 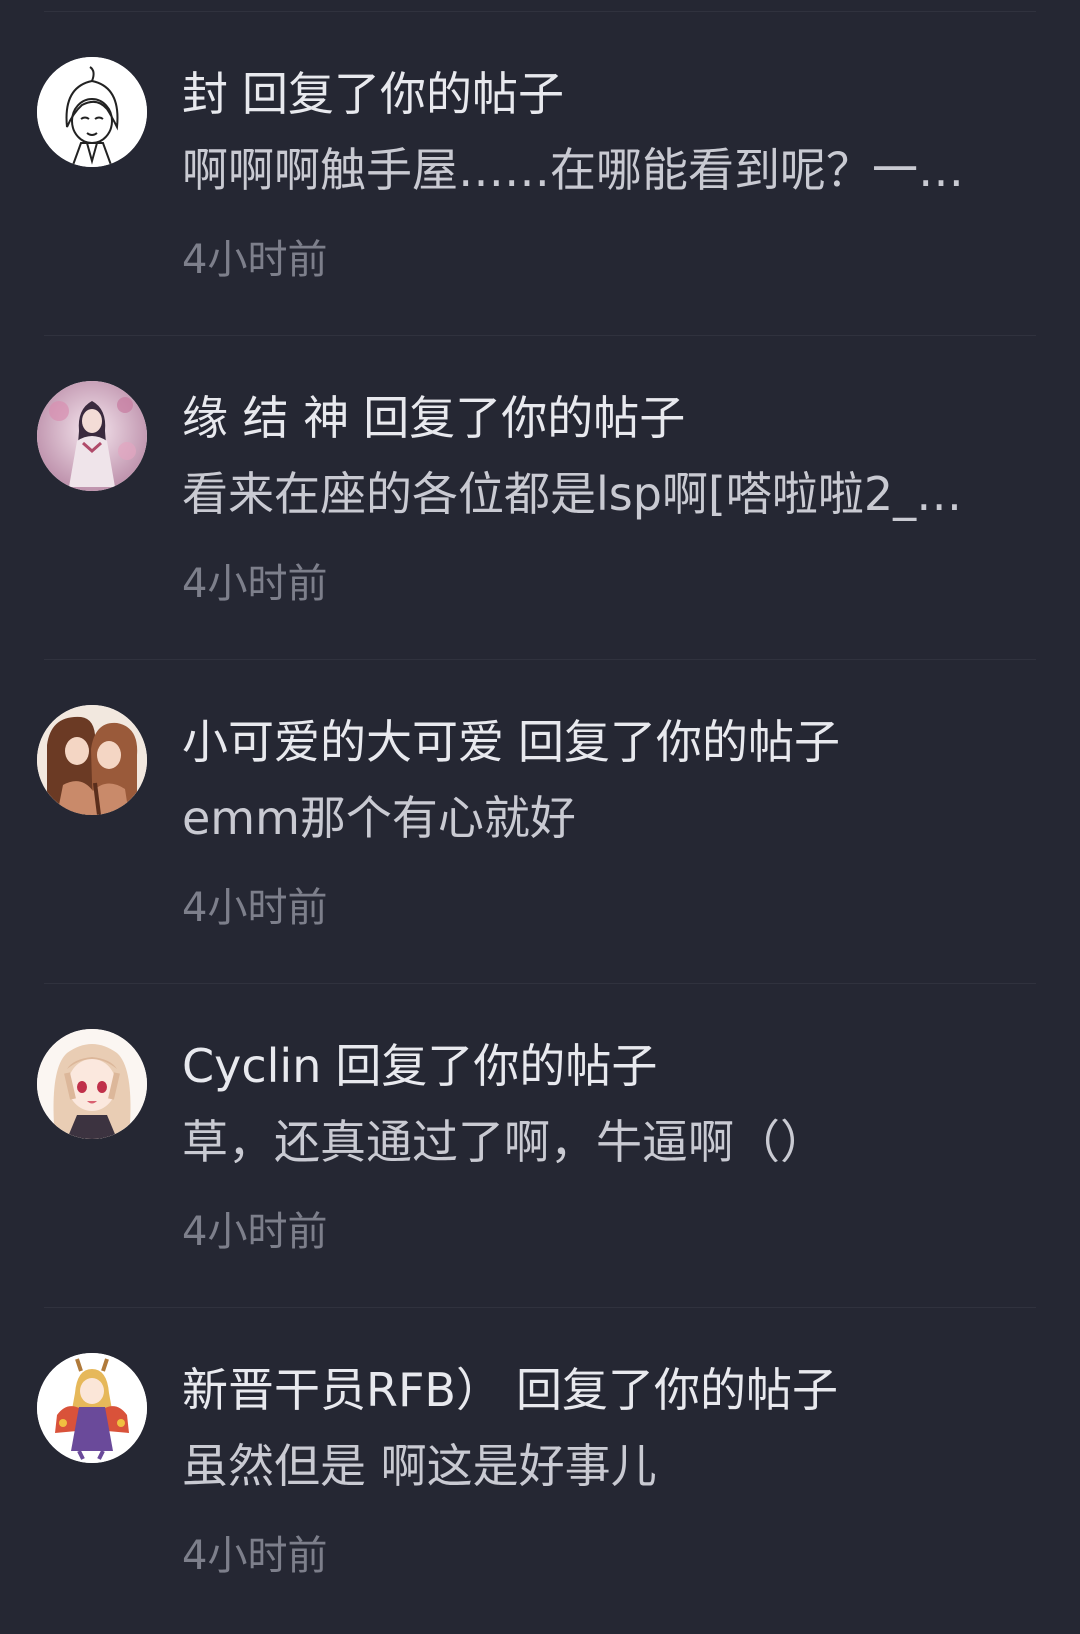 I want to click on shrine-girl-avatar-icon, so click(x=92, y=436).